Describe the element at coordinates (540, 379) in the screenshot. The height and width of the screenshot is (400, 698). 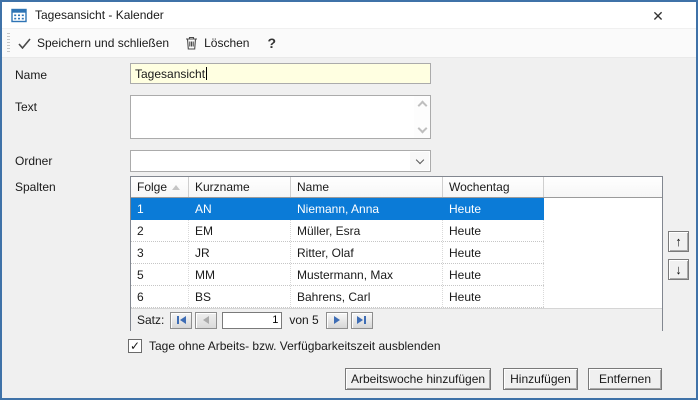
I see `add-button: Hinzufügen` at that location.